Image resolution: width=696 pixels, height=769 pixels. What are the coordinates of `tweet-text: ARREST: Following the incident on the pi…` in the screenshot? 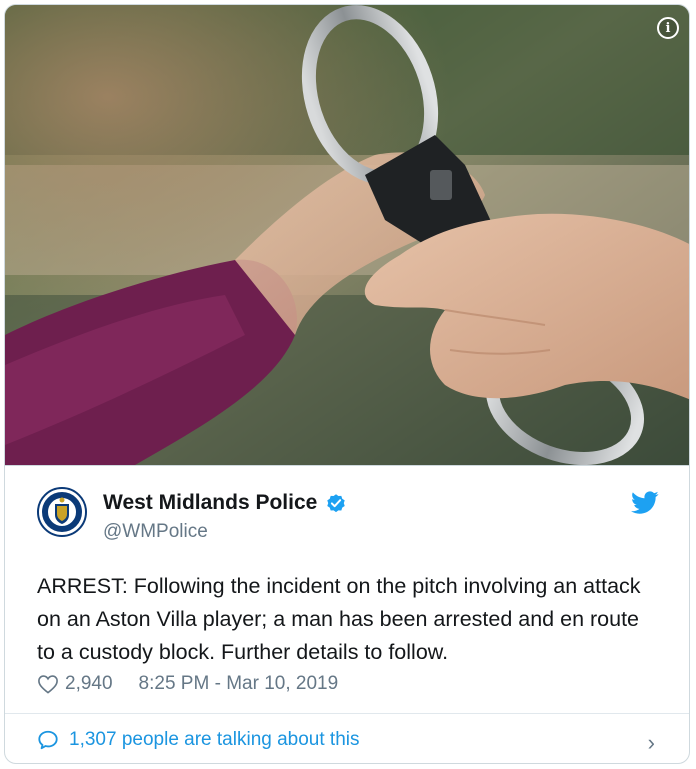 It's located at (339, 619).